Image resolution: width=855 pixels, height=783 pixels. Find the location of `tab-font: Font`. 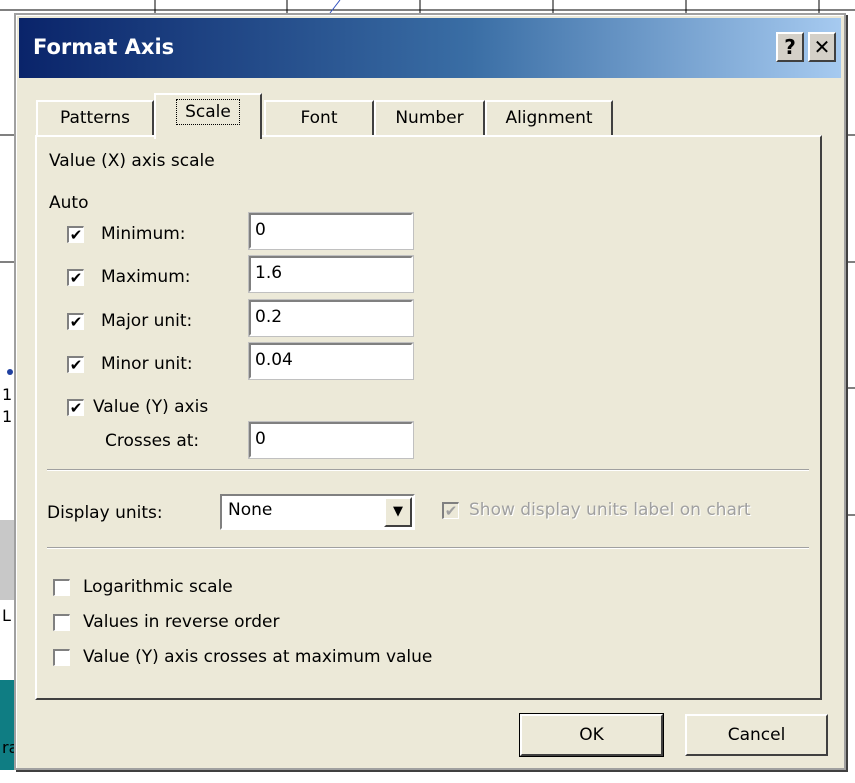

tab-font: Font is located at coordinates (319, 118).